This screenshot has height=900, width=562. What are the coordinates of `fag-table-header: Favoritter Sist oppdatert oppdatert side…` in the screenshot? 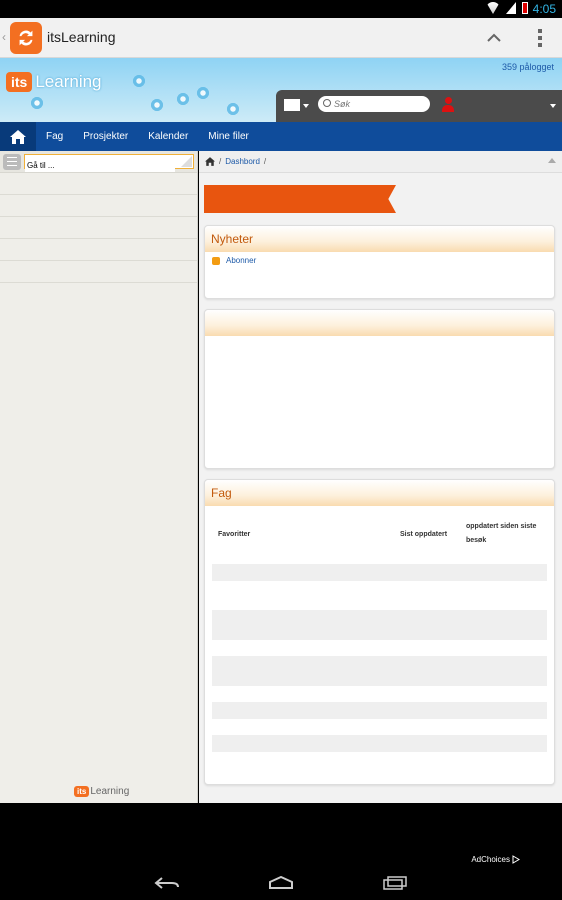 It's located at (379, 534).